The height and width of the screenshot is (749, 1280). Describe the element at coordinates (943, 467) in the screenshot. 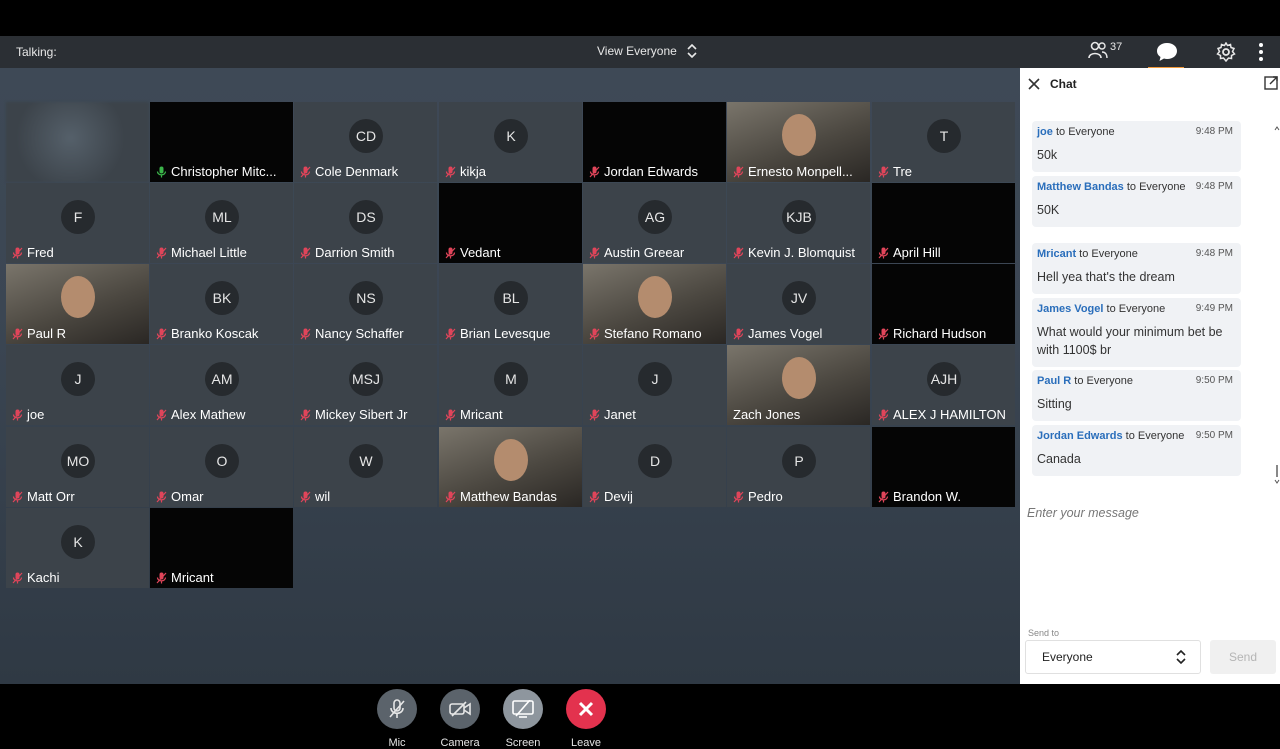

I see `participant-tile: Brandon W.` at that location.